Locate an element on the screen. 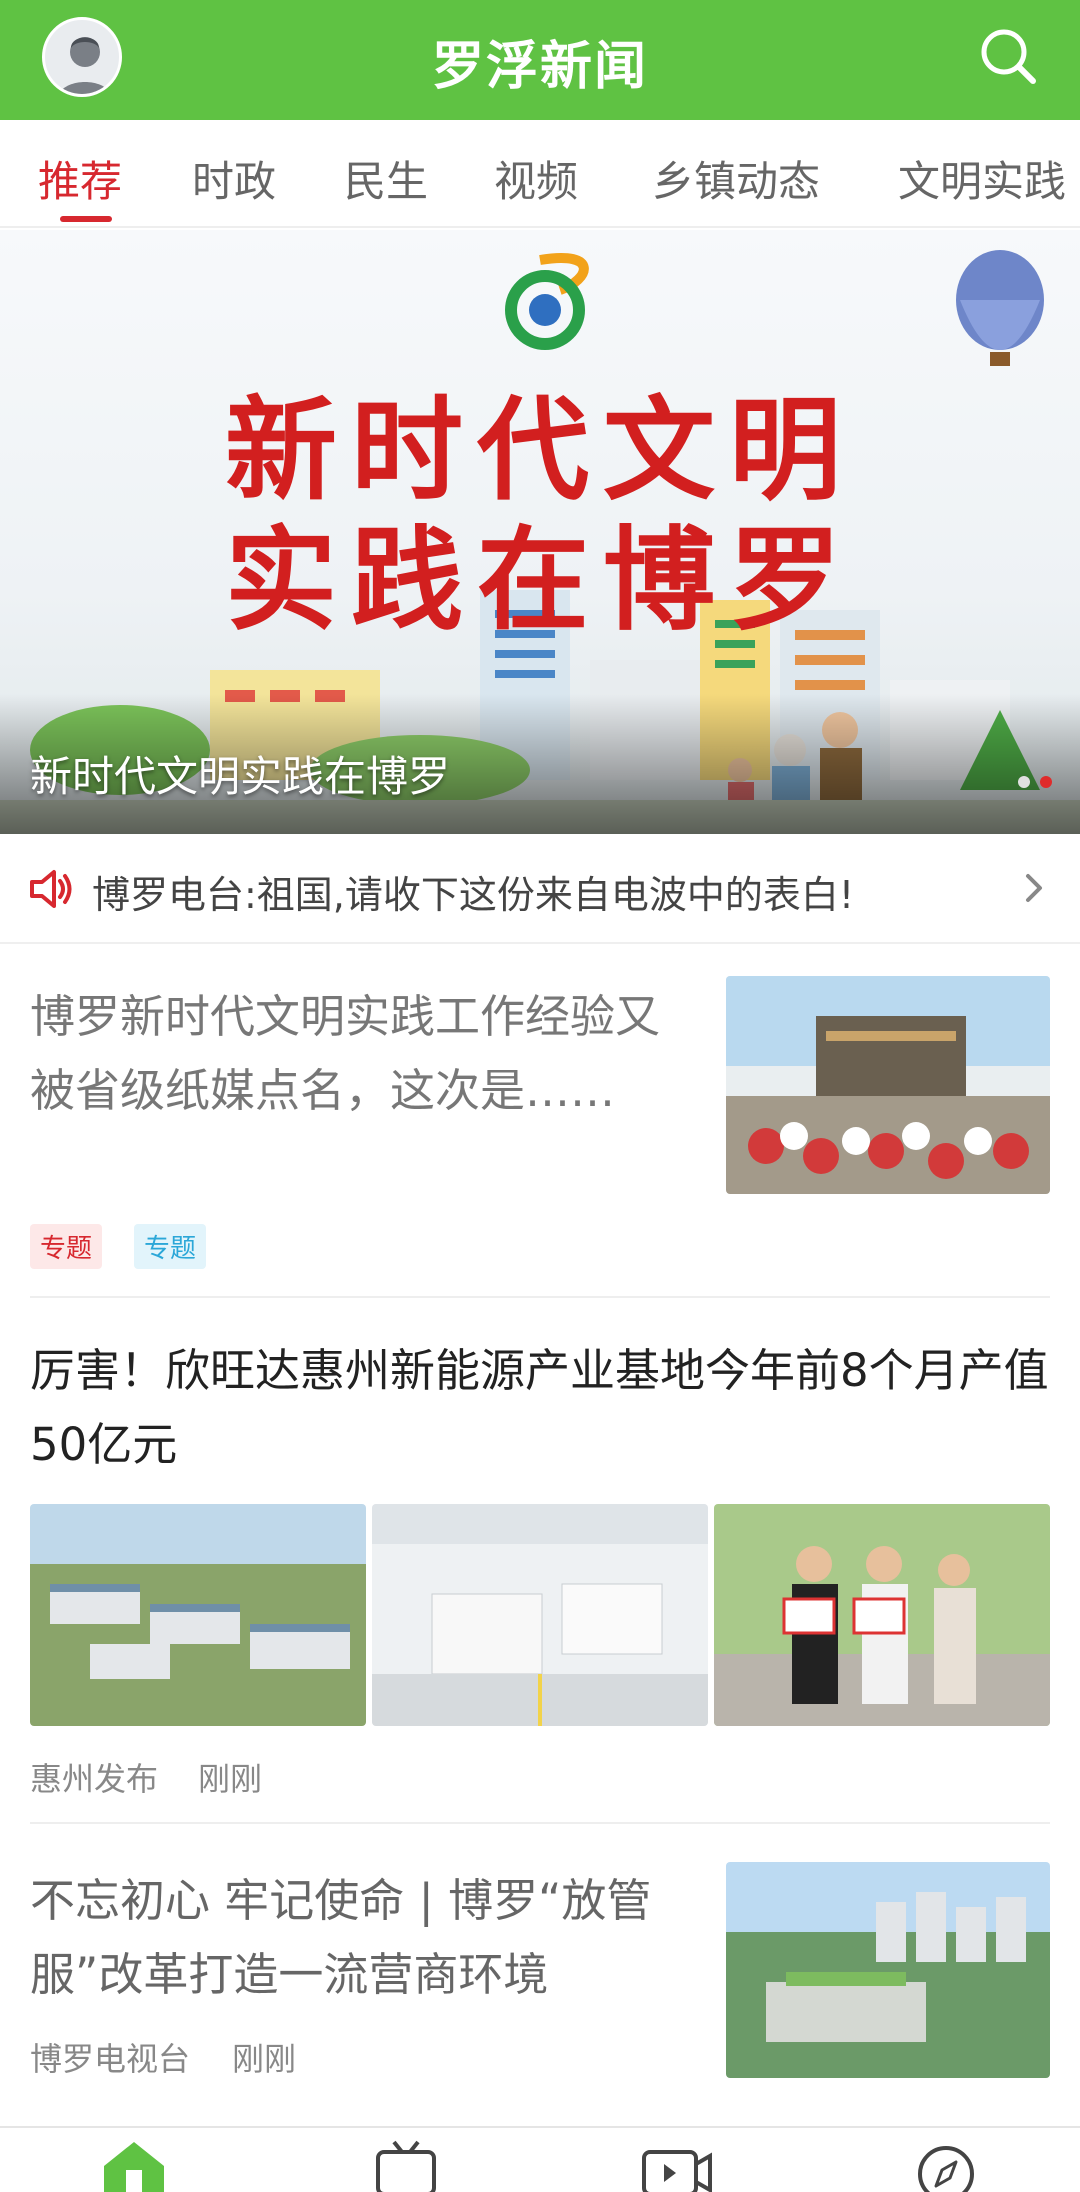 This screenshot has width=1080, height=2192. nav-video is located at coordinates (676, 2165).